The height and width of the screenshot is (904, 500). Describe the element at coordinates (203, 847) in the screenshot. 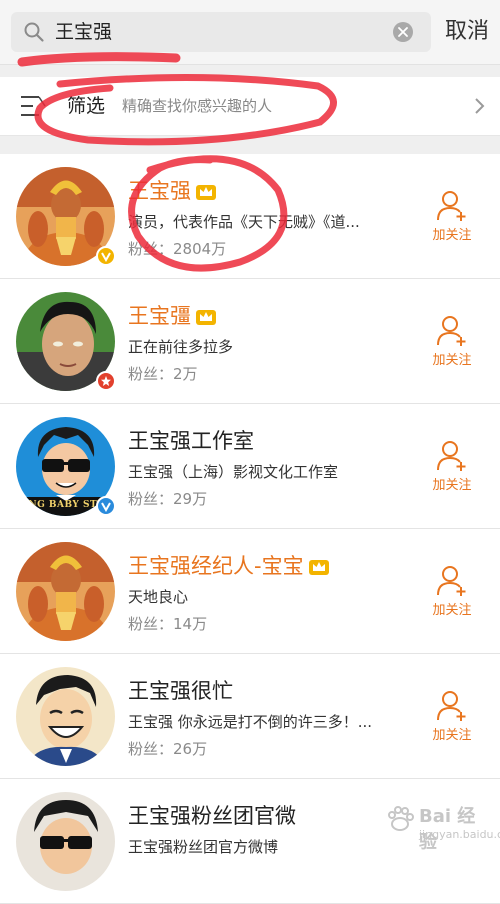

I see `user-description: 王宝强粉丝团官方微博` at that location.